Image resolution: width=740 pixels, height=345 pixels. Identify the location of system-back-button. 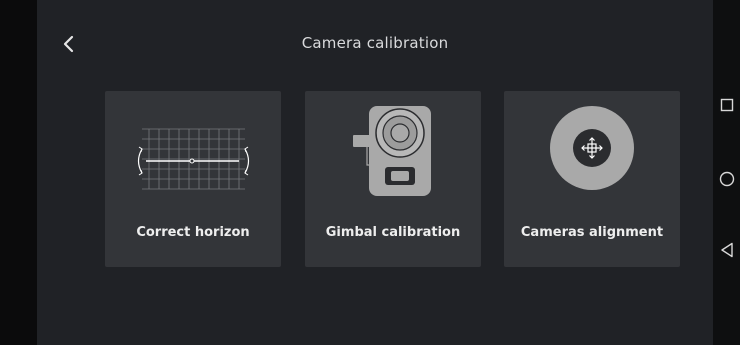
(726, 250).